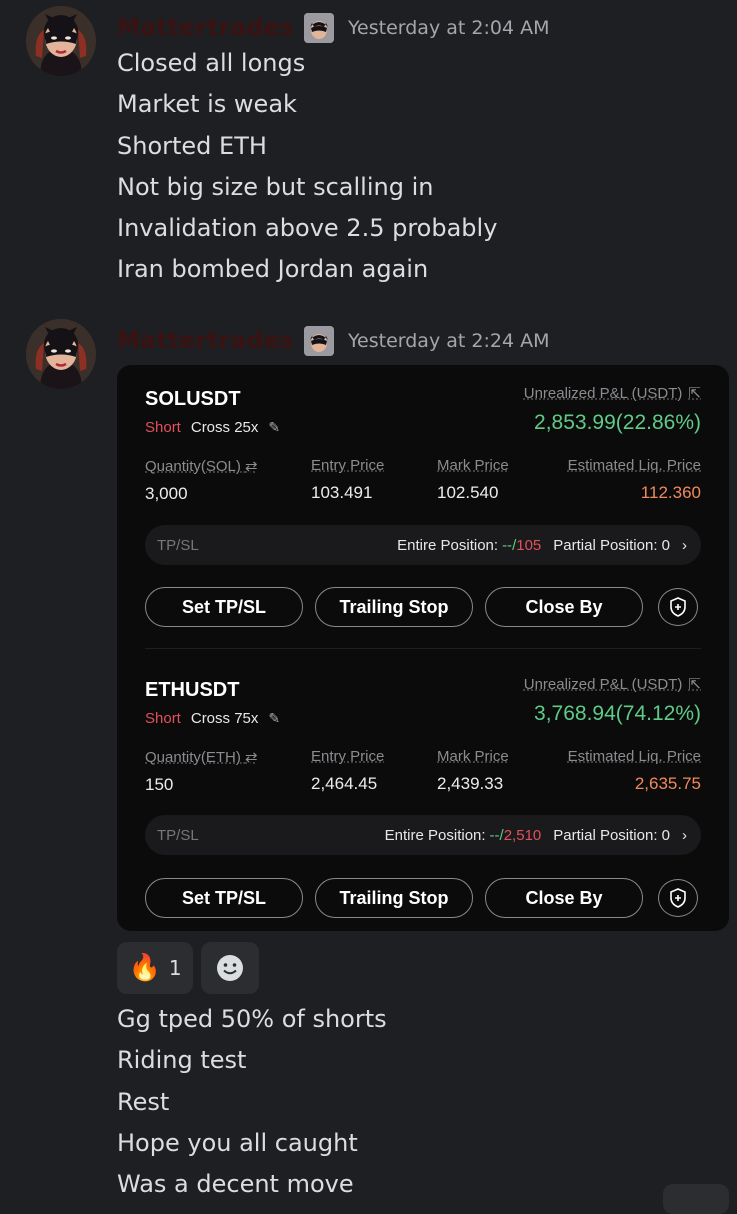 Image resolution: width=737 pixels, height=1214 pixels. What do you see at coordinates (225, 427) in the screenshot?
I see `margin-mode: Cross 25x` at bounding box center [225, 427].